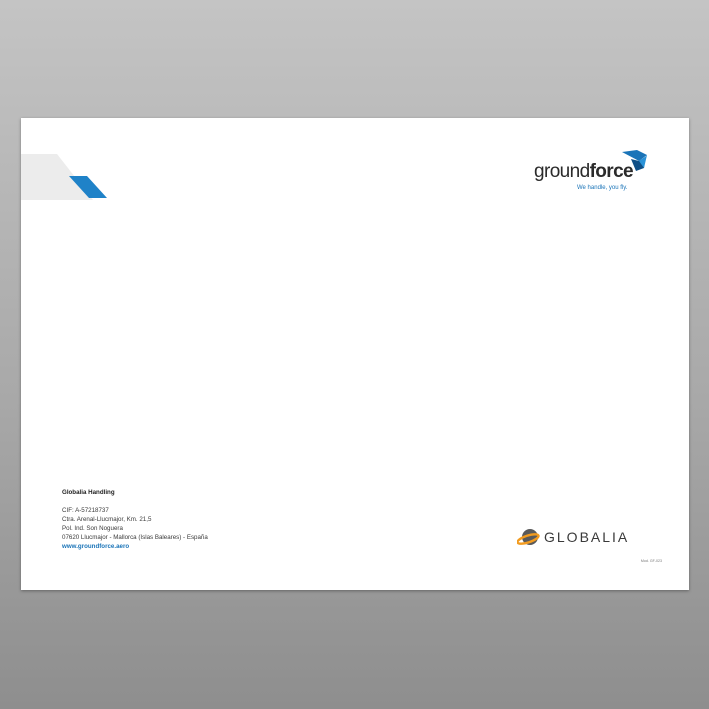 Image resolution: width=709 pixels, height=709 pixels. I want to click on groundforce-logo: groundforce We handle, you fly., so click(594, 172).